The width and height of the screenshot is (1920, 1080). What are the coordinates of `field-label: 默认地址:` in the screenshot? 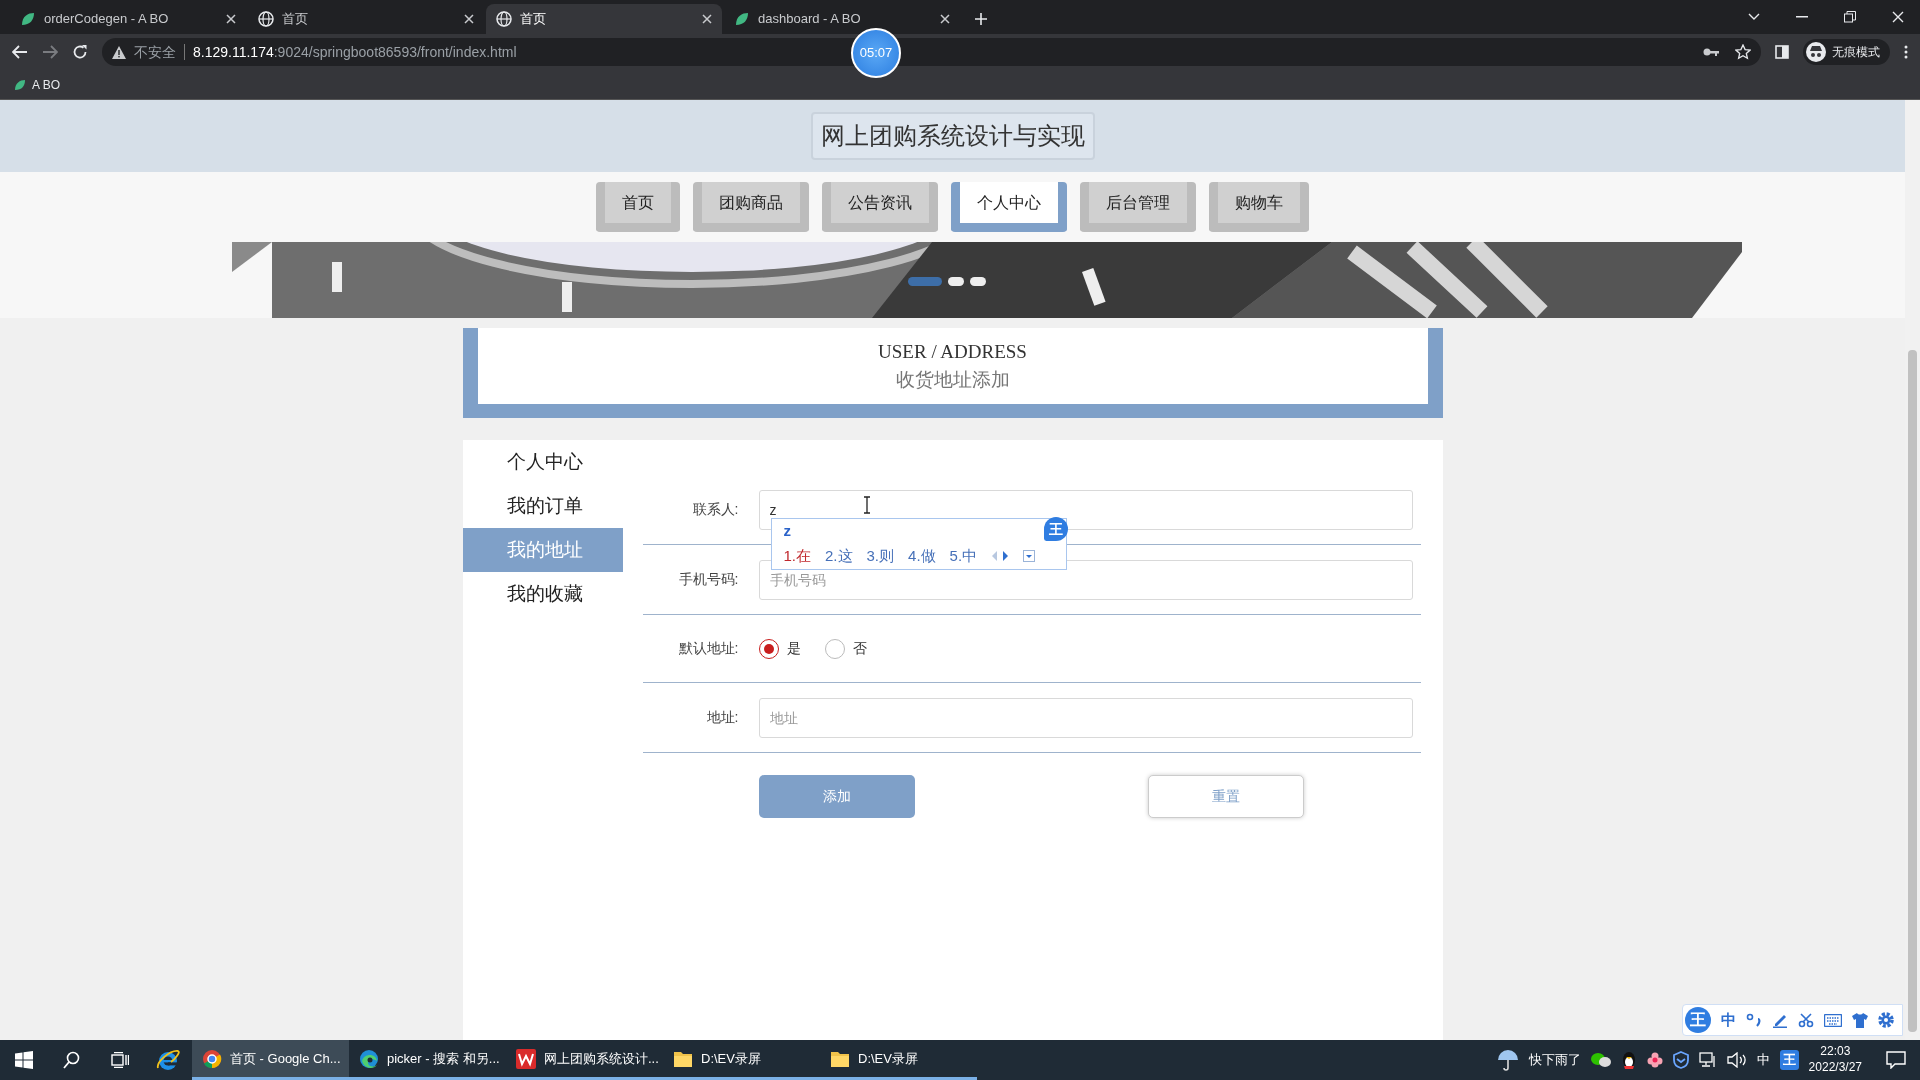 It's located at (708, 648).